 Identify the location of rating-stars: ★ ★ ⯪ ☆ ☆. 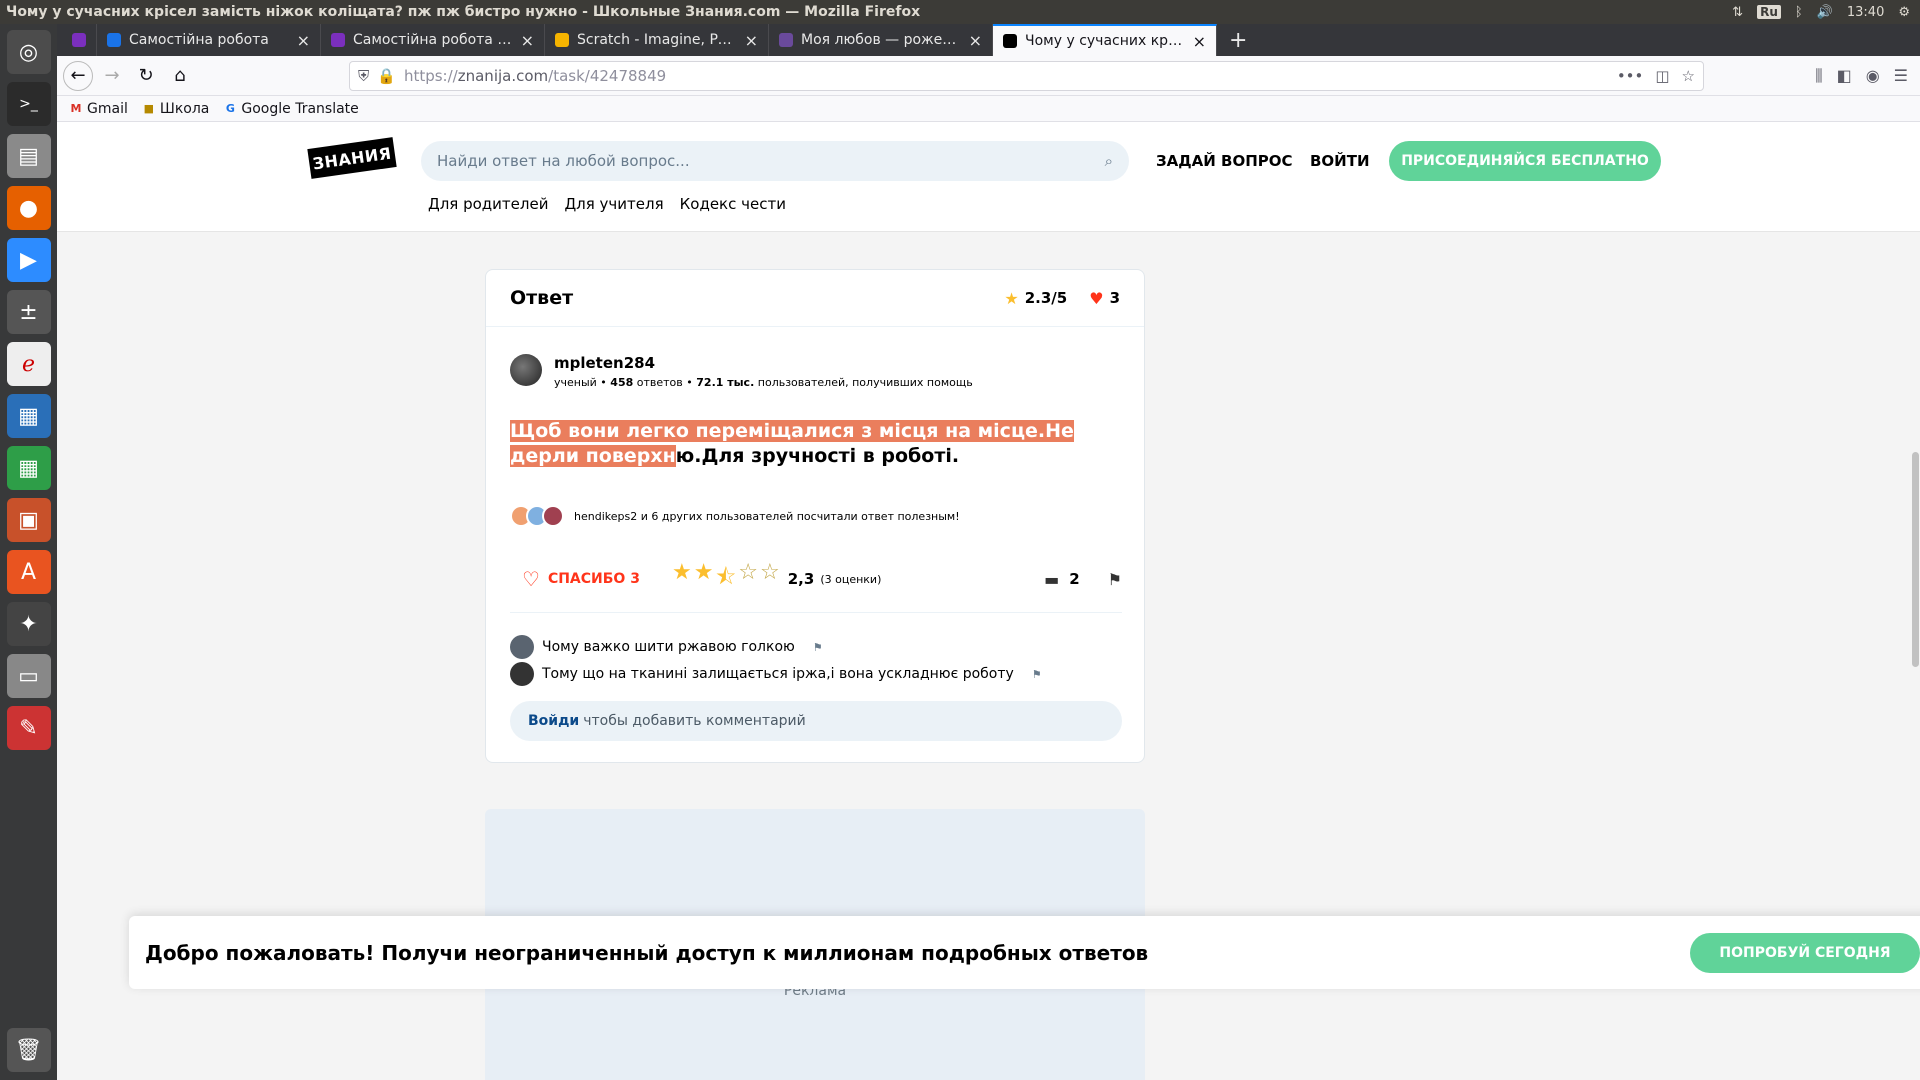
(726, 579).